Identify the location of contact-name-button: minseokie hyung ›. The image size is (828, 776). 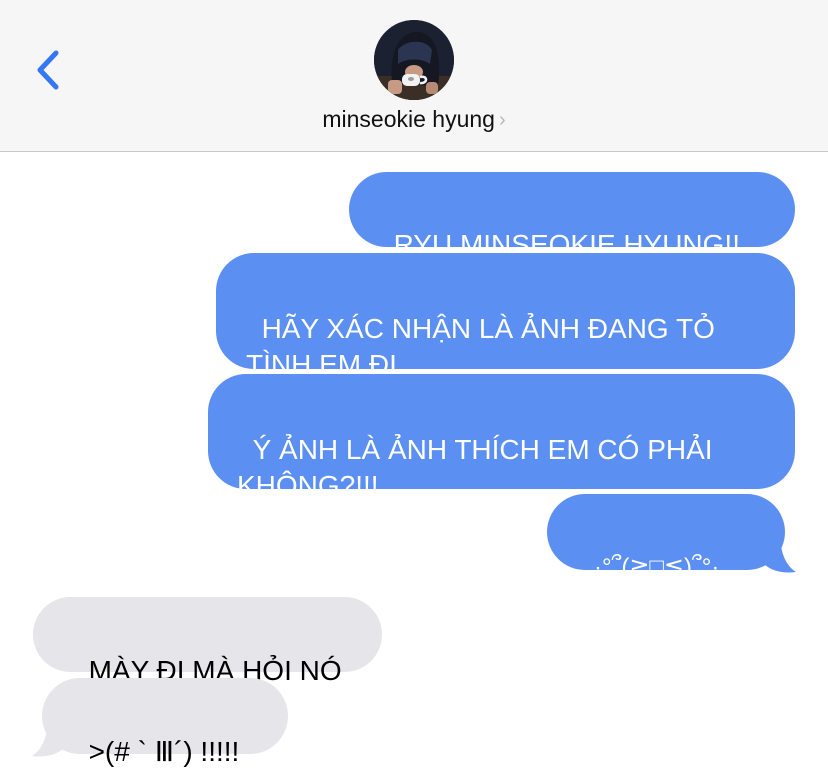
(414, 119).